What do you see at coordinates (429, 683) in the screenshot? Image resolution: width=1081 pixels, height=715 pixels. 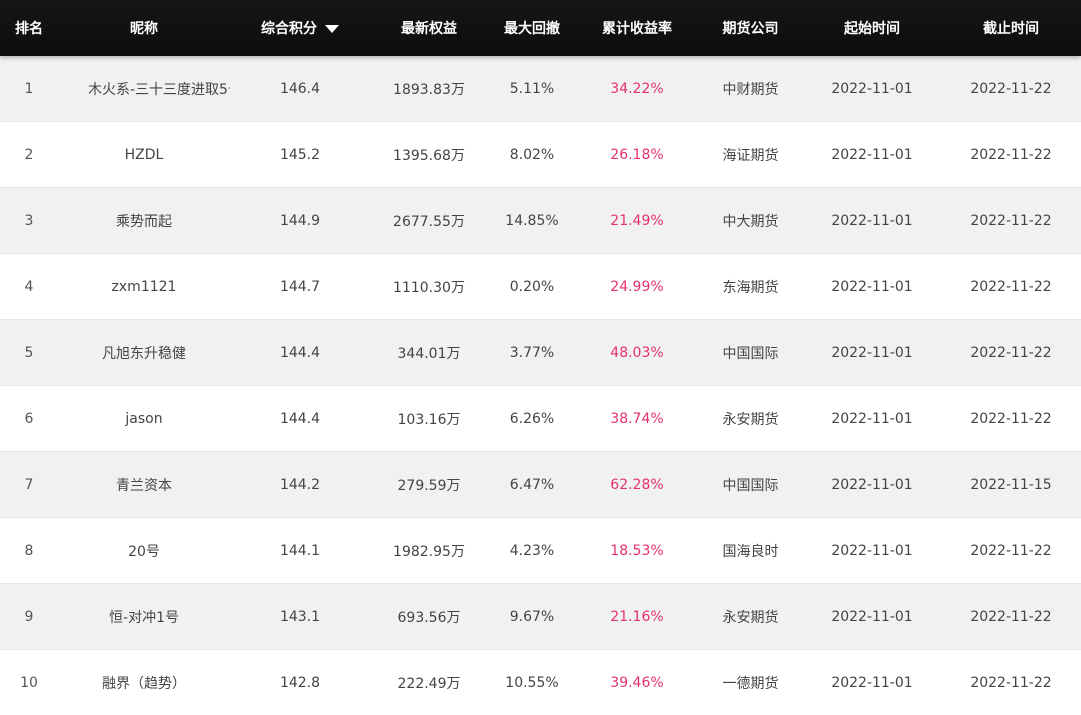 I see `row-equity: 222.49万` at bounding box center [429, 683].